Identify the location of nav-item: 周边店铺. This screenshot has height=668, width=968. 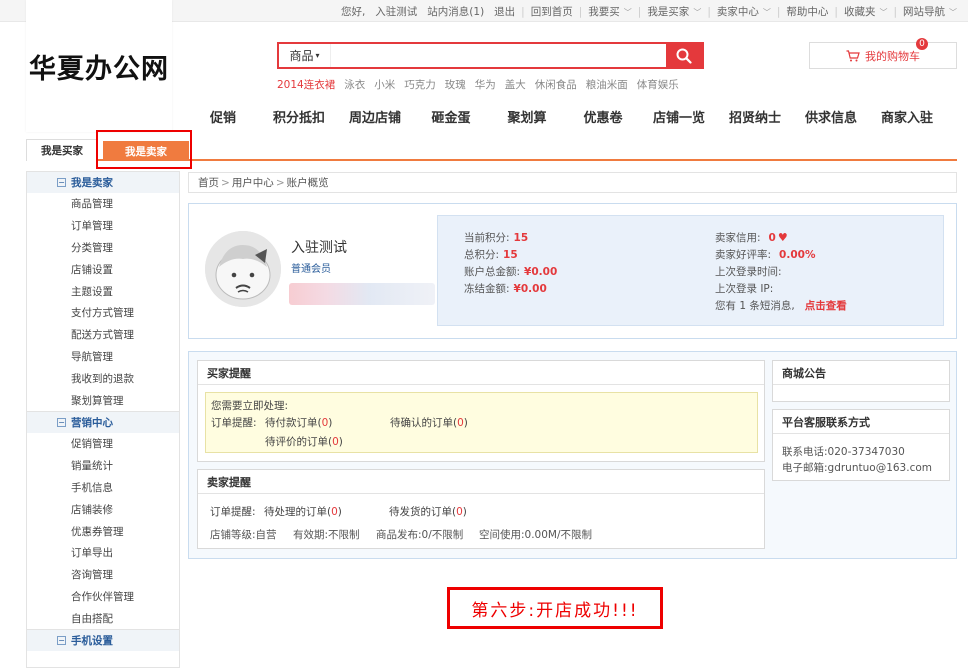
(375, 116).